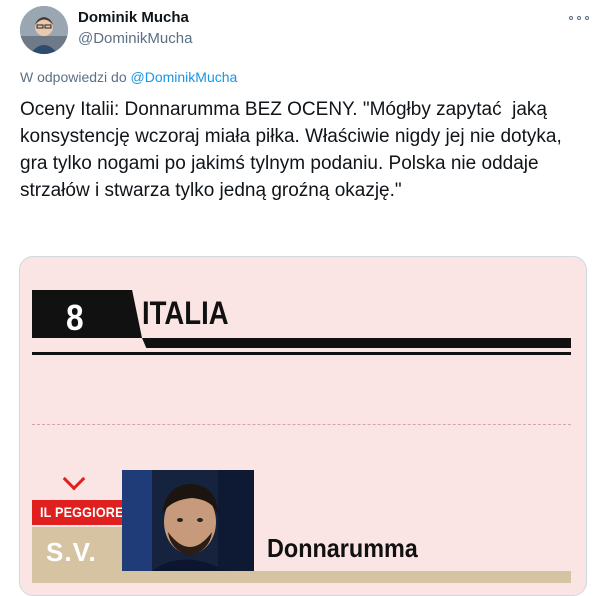 The width and height of the screenshot is (611, 596). I want to click on player-photo, so click(188, 520).